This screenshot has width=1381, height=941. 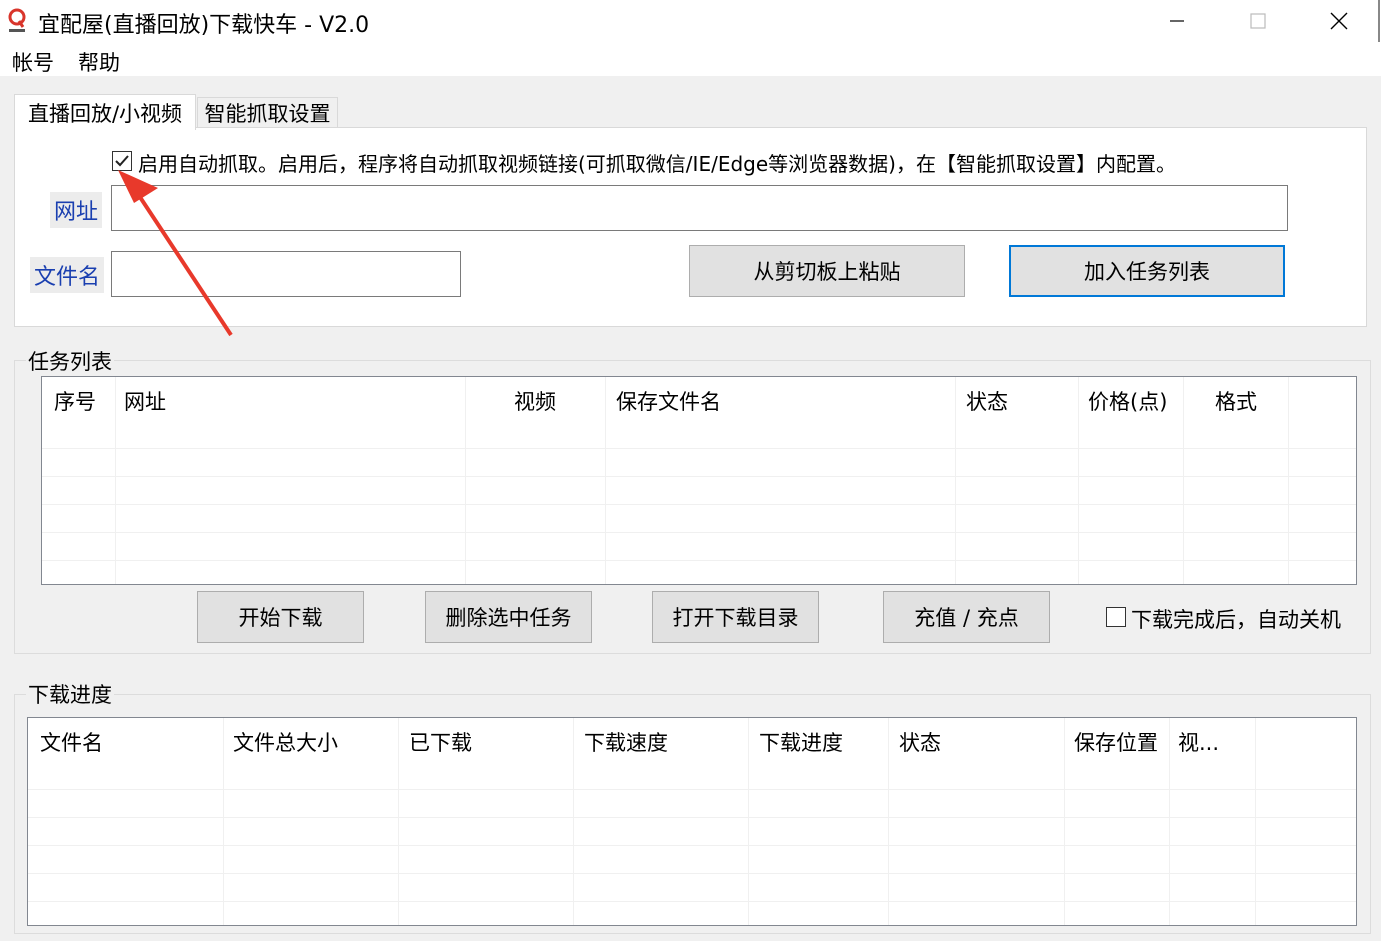 I want to click on url-input, so click(x=699, y=208).